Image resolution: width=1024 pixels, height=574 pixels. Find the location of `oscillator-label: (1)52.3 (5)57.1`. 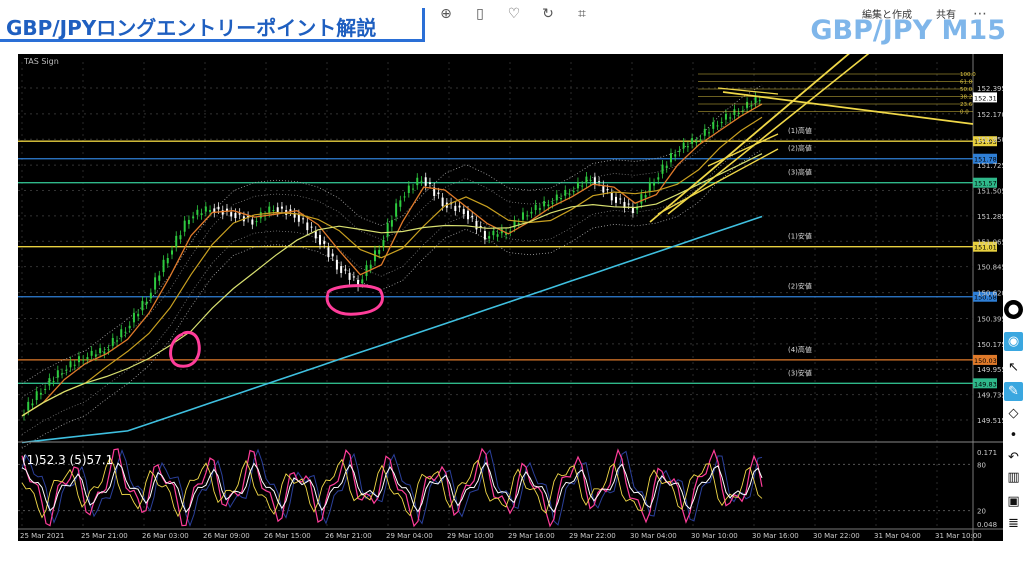

oscillator-label: (1)52.3 (5)57.1 is located at coordinates (67, 460).